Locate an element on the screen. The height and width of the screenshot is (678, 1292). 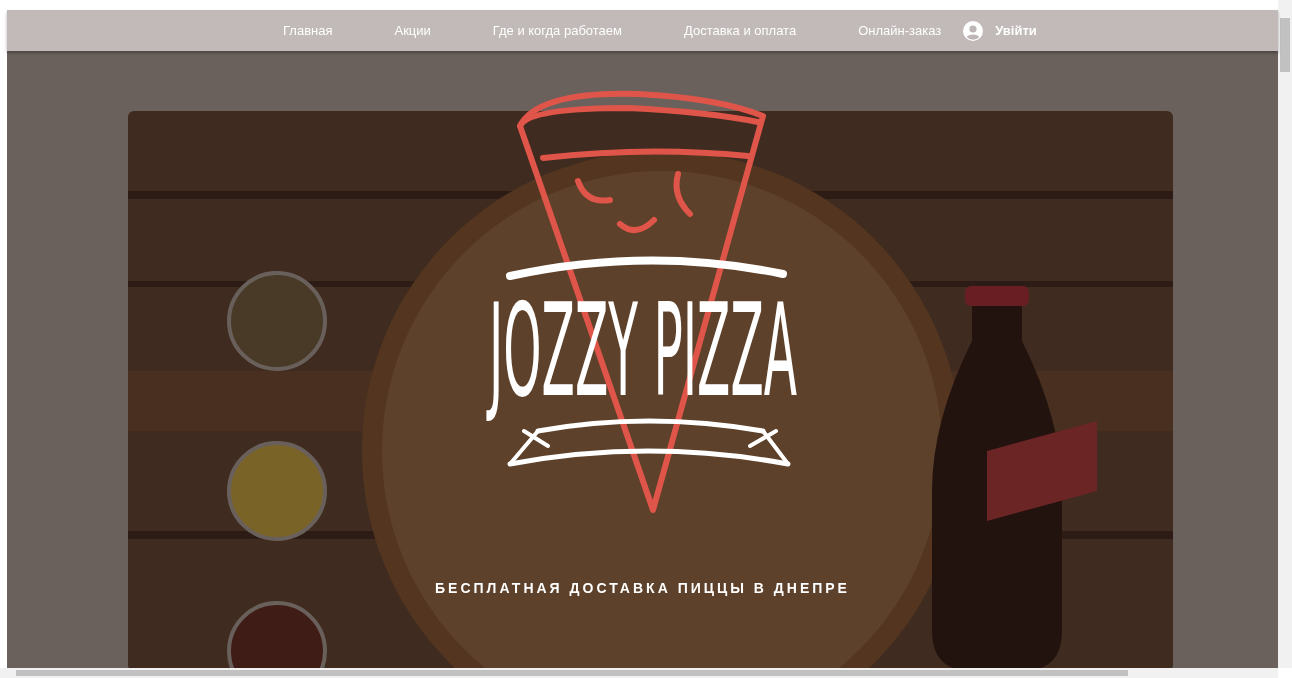
horizontal-scrollbar is located at coordinates (639, 673).